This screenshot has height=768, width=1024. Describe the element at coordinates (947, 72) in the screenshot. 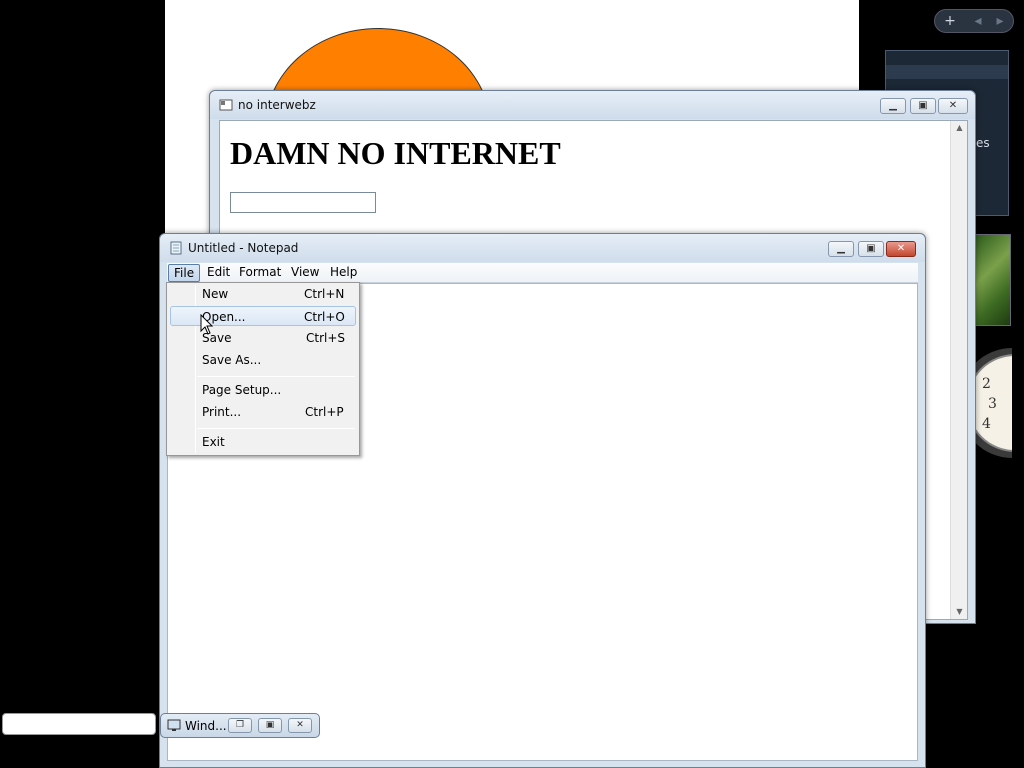

I see `feed-gadget-header` at that location.